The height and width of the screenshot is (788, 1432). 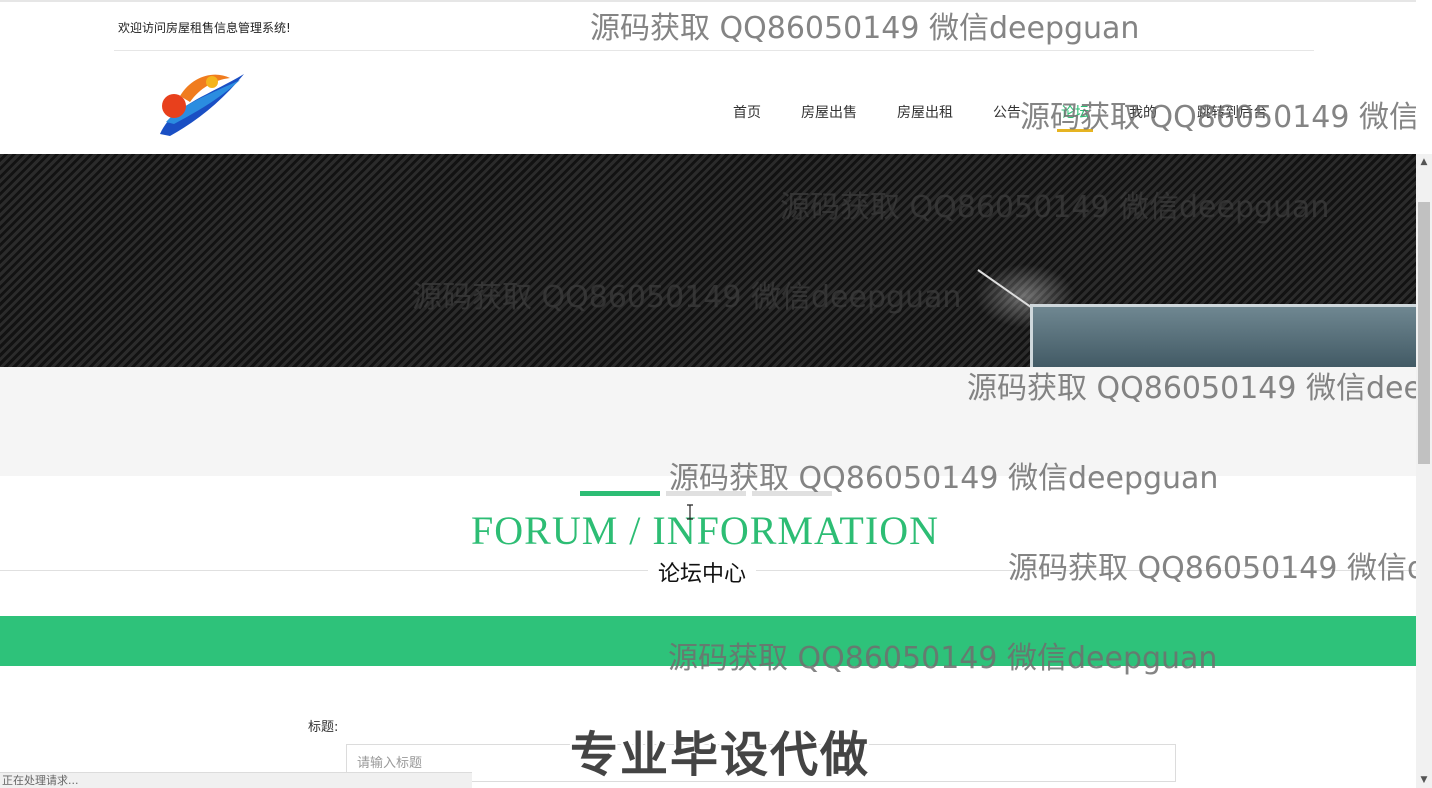 What do you see at coordinates (705, 530) in the screenshot?
I see `section-title: FORUM / INFORMATION` at bounding box center [705, 530].